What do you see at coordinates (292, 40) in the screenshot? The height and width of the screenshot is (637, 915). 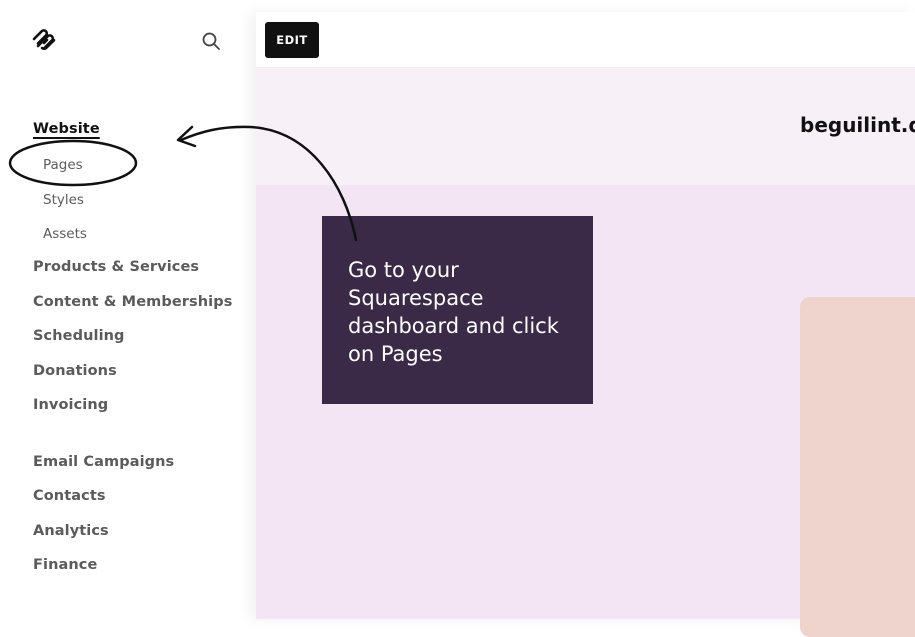 I see `edit-button: EDIT` at bounding box center [292, 40].